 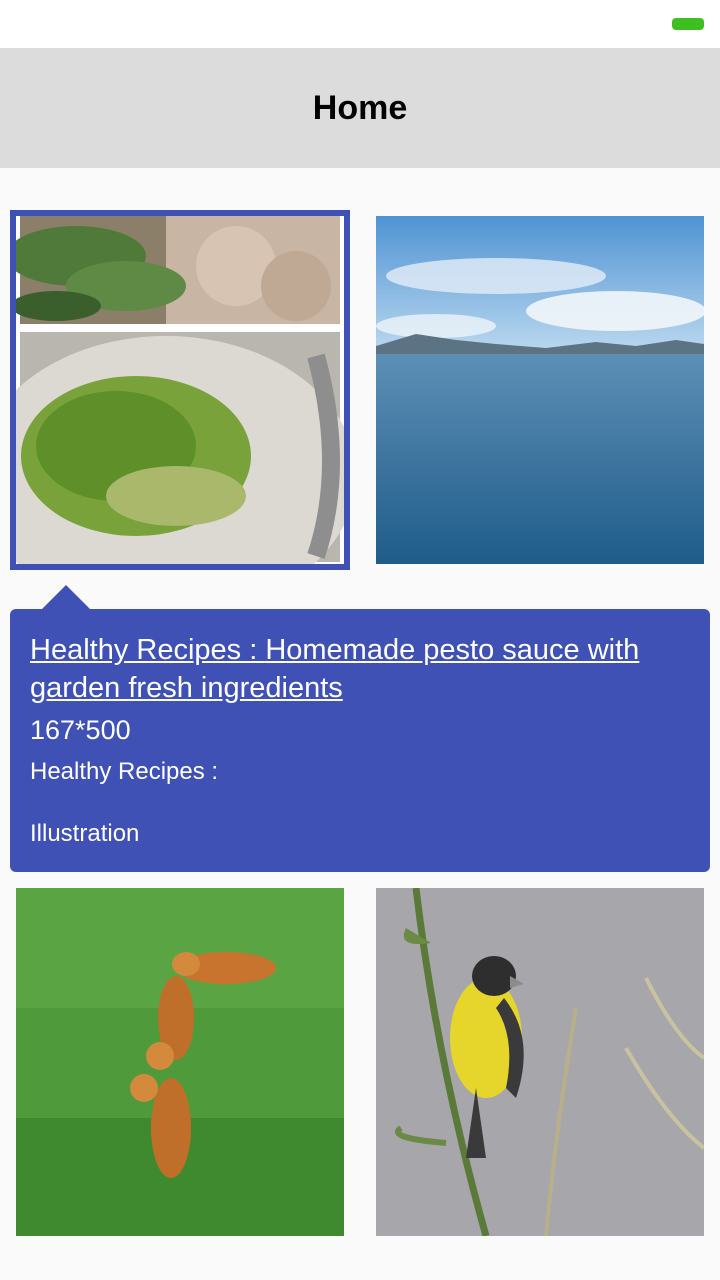 I want to click on gallery-item-sea, so click(x=540, y=390).